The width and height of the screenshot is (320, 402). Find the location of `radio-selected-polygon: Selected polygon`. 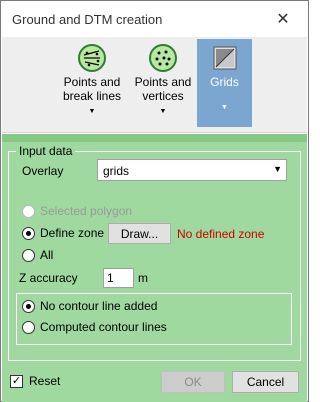

radio-selected-polygon: Selected polygon is located at coordinates (77, 211).